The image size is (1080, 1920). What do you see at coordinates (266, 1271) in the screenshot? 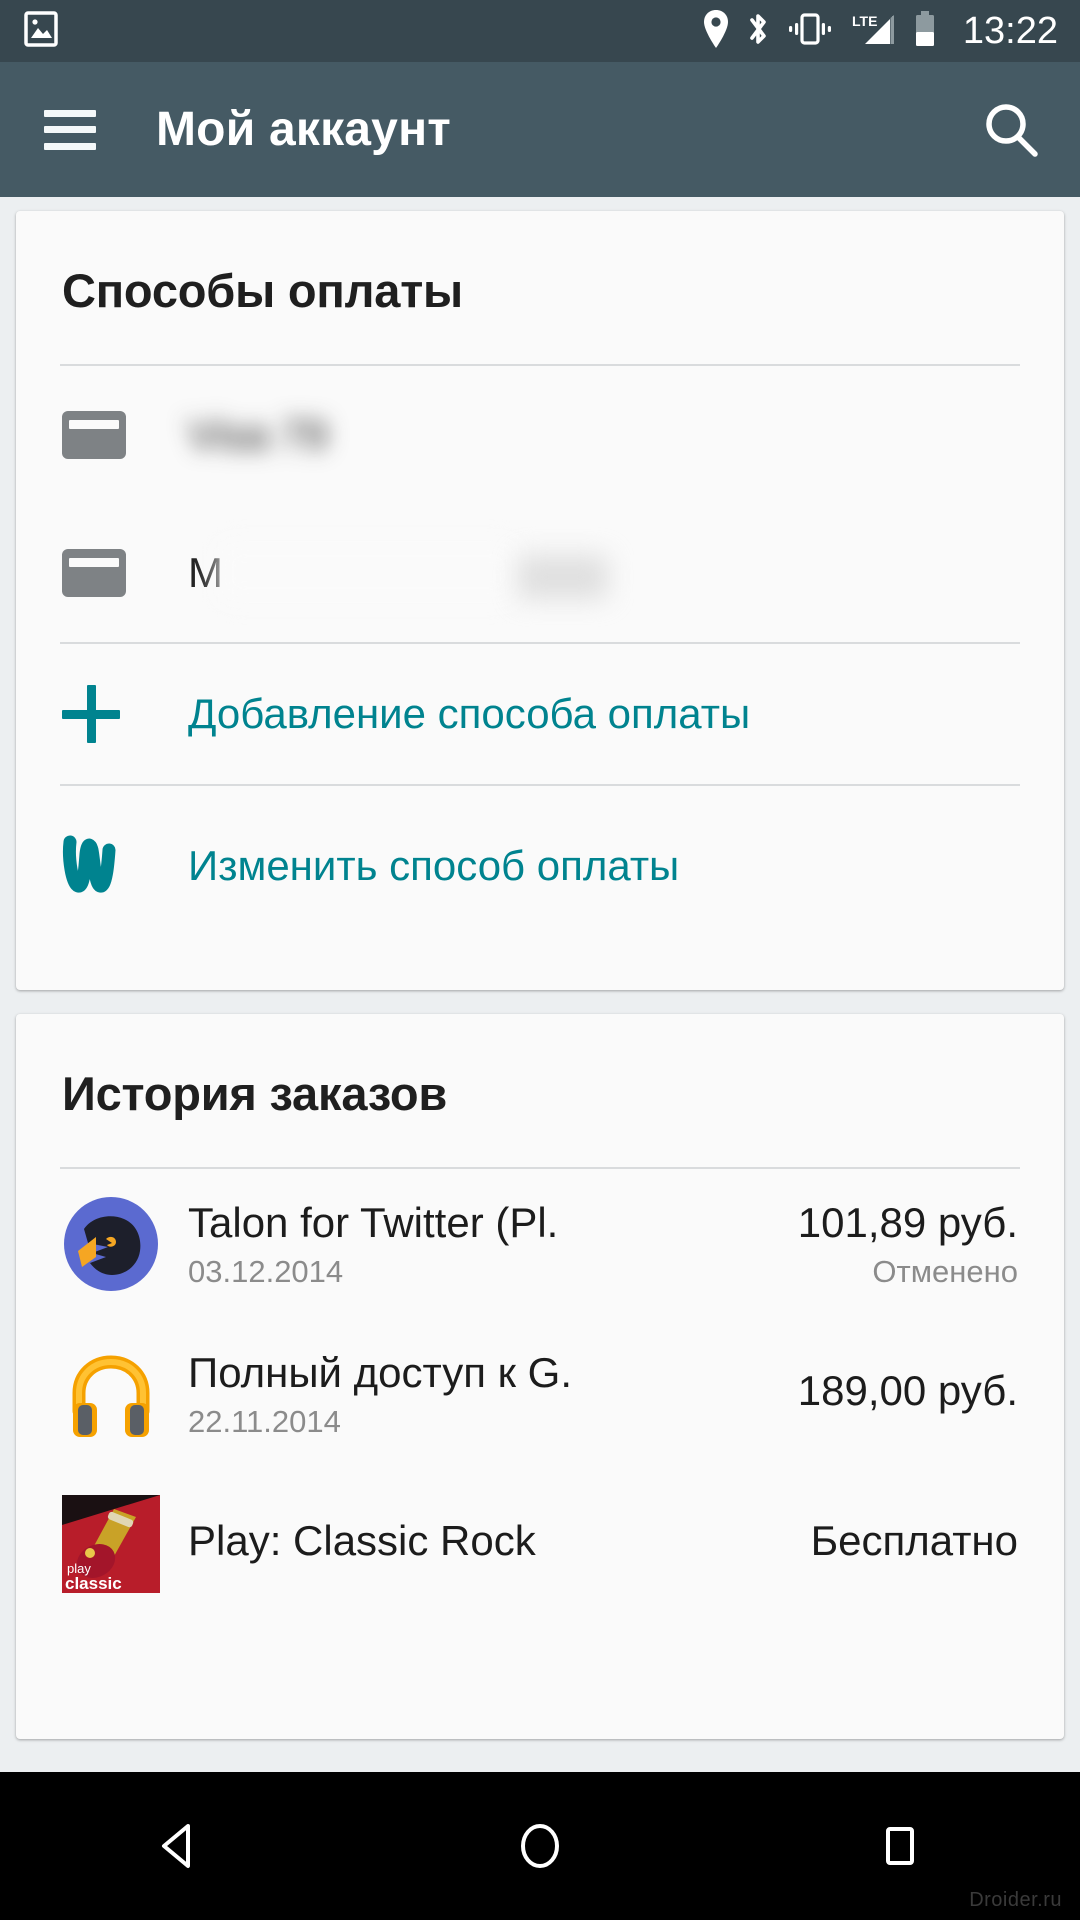
I see `order-date: 03.12.2014` at bounding box center [266, 1271].